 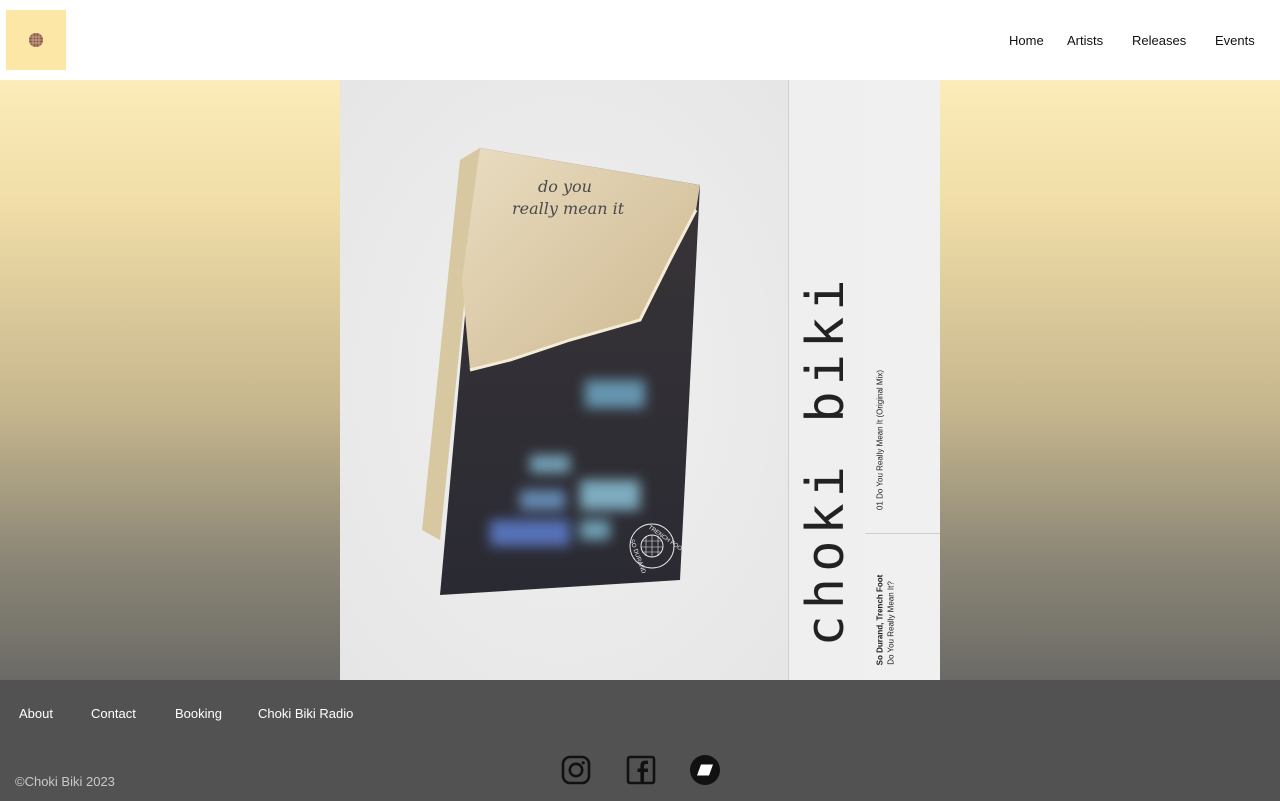 What do you see at coordinates (891, 623) in the screenshot?
I see `release-title: Do You Really Mean It?` at bounding box center [891, 623].